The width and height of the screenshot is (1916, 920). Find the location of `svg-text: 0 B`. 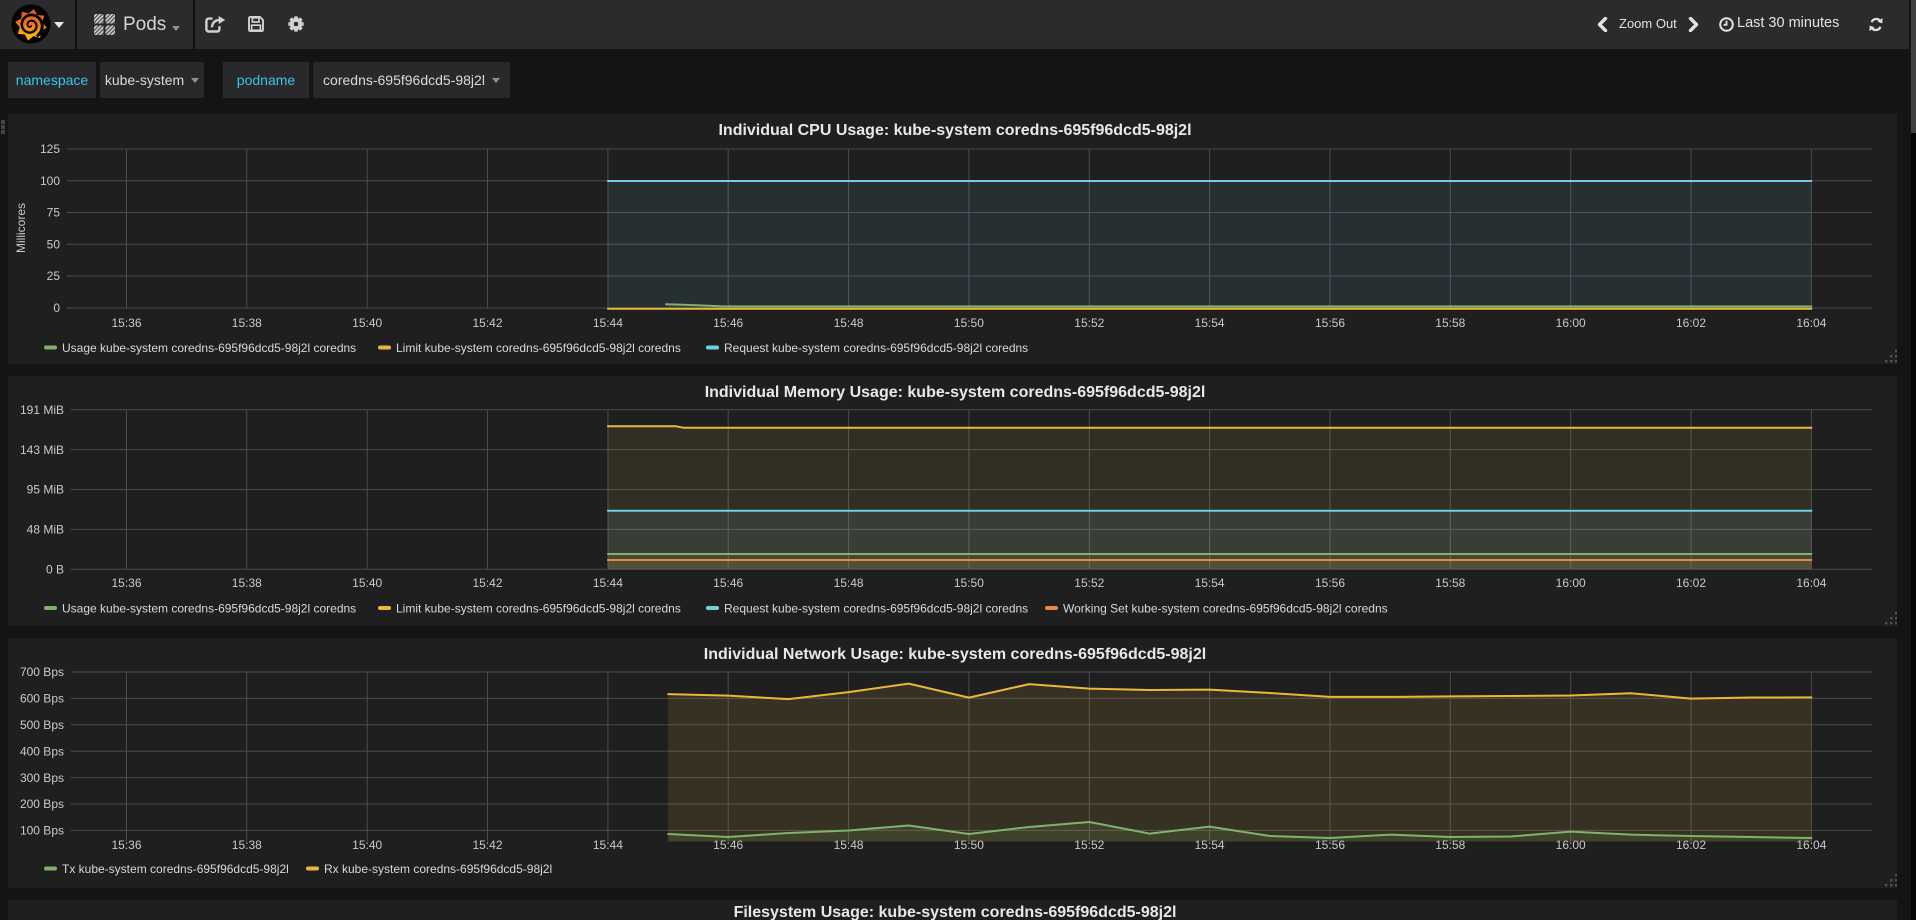

svg-text: 0 B is located at coordinates (55, 569).